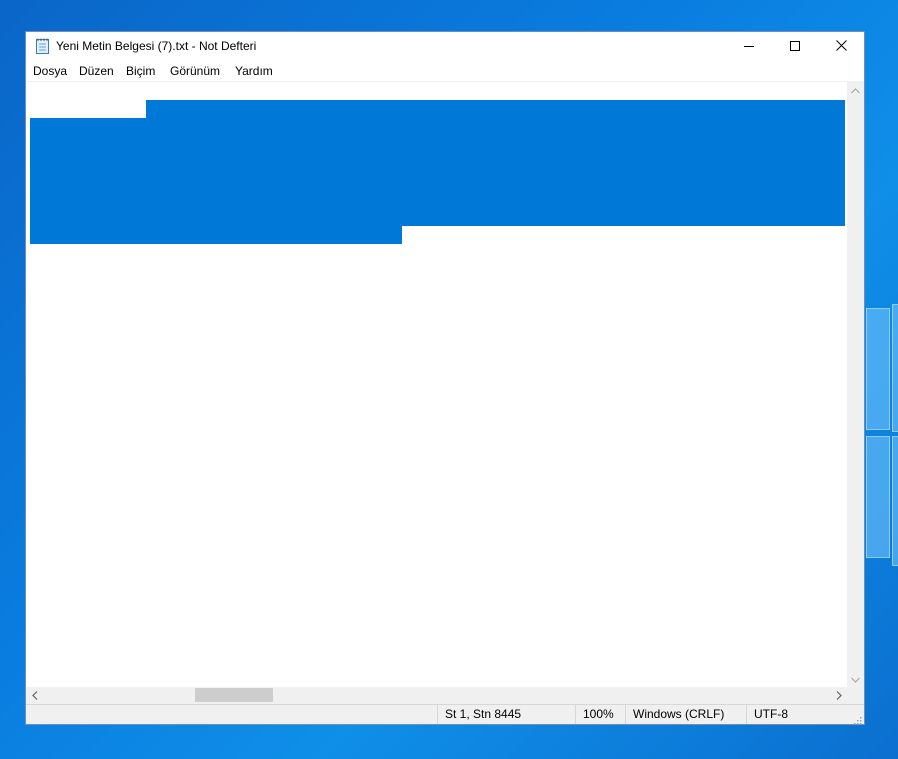 The width and height of the screenshot is (898, 759). What do you see at coordinates (685, 714) in the screenshot?
I see `status-line-ending: Windows (CRLF)` at bounding box center [685, 714].